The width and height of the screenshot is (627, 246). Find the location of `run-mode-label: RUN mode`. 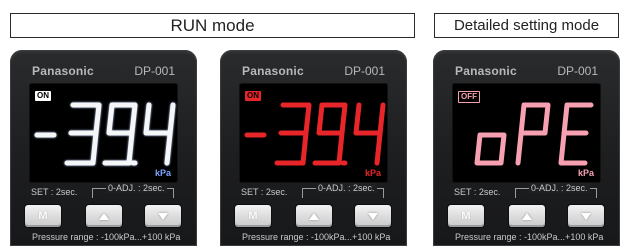

run-mode-label: RUN mode is located at coordinates (212, 25).